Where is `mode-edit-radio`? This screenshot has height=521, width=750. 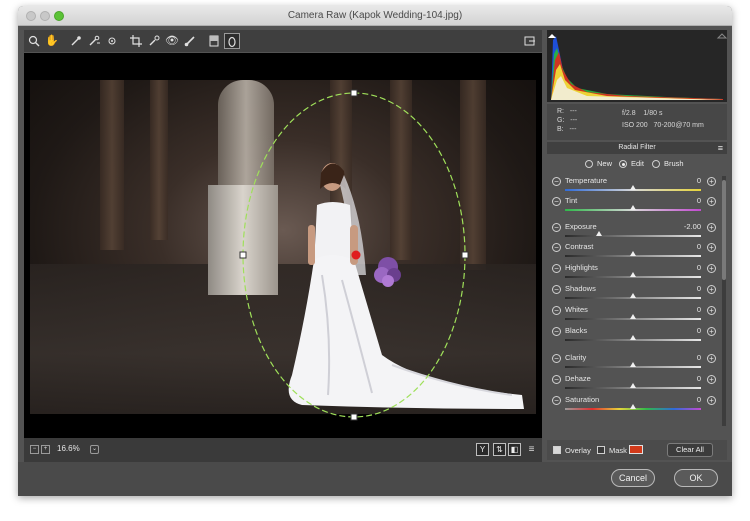 mode-edit-radio is located at coordinates (623, 164).